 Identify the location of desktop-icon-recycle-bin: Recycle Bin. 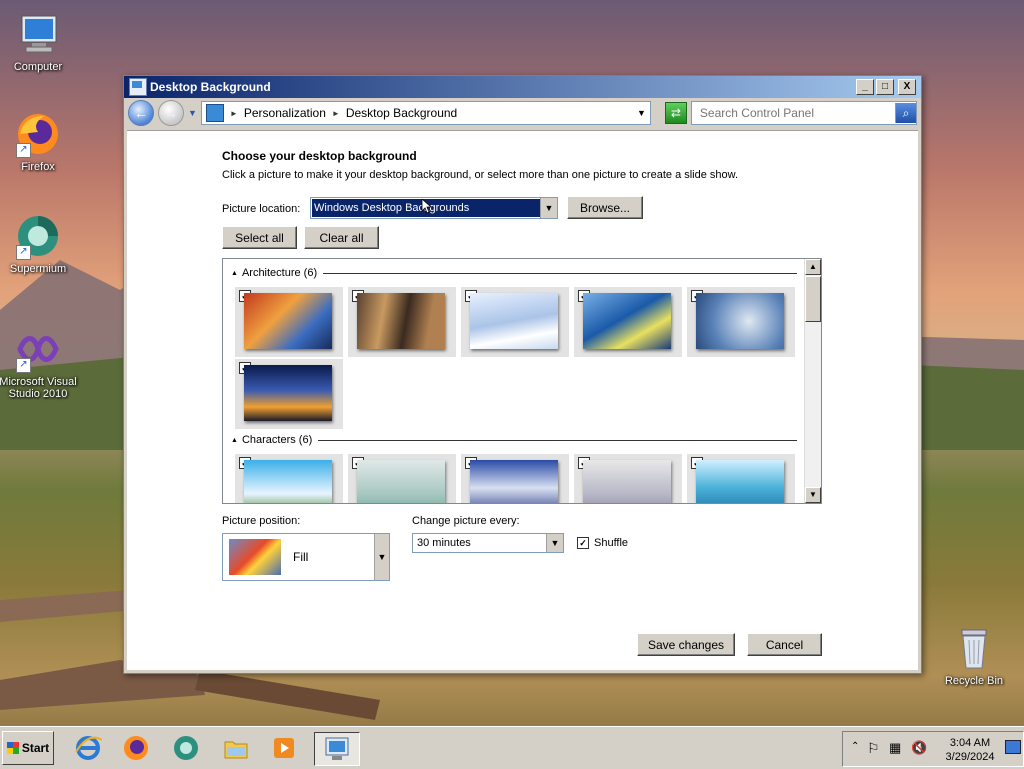
(974, 655).